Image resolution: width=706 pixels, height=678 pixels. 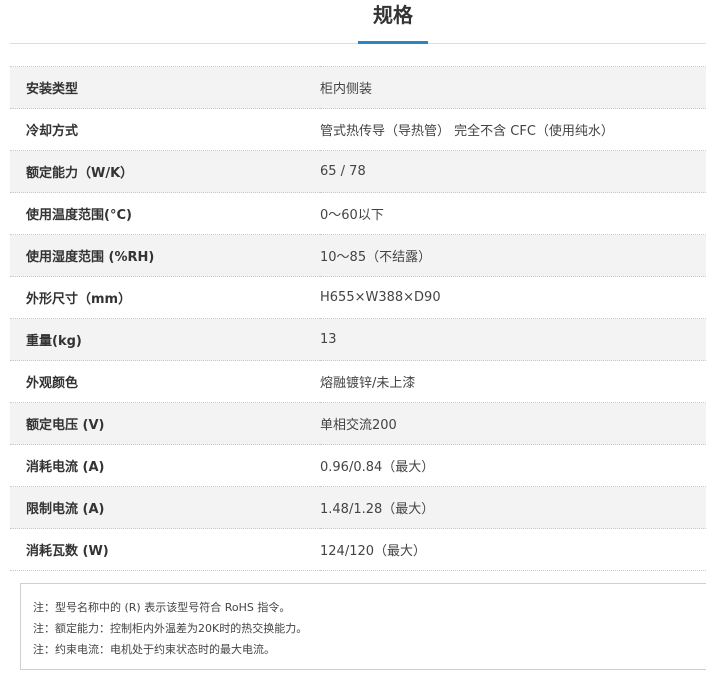 I want to click on spec-label: 使用温度范围(°C), so click(x=165, y=213).